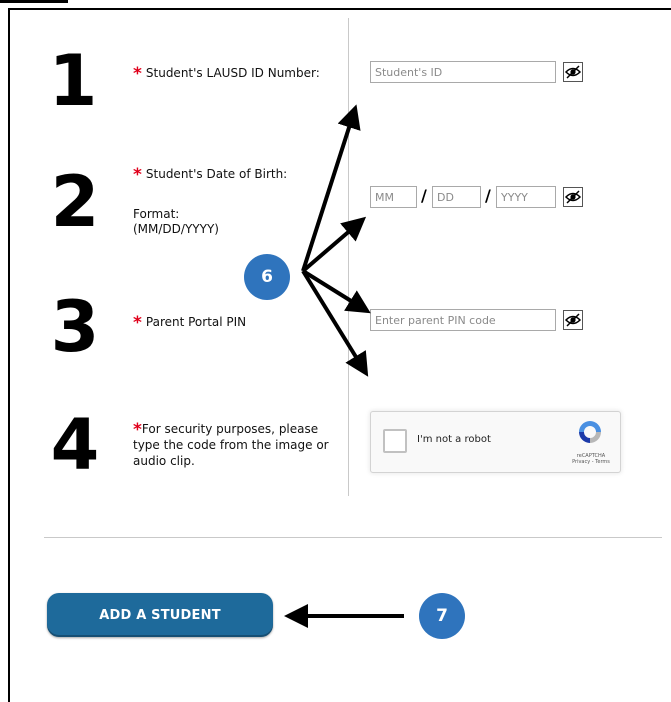  Describe the element at coordinates (34, 1) in the screenshot. I see `frame-tab-line` at that location.